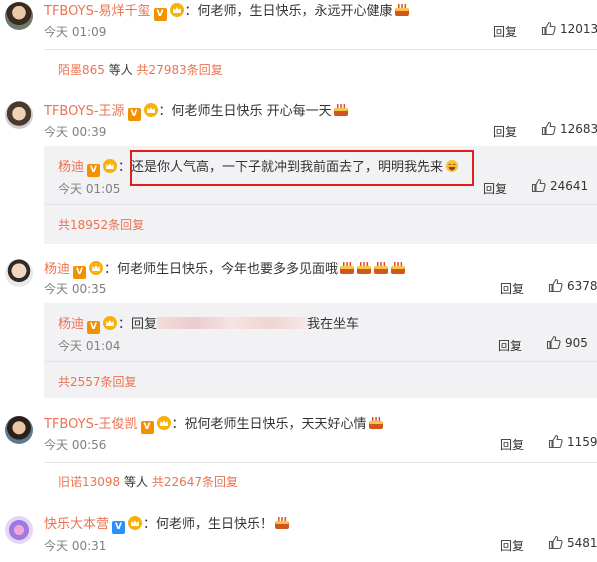 The image size is (597, 562). Describe the element at coordinates (578, 29) in the screenshot. I see `like-count: 12013` at that location.